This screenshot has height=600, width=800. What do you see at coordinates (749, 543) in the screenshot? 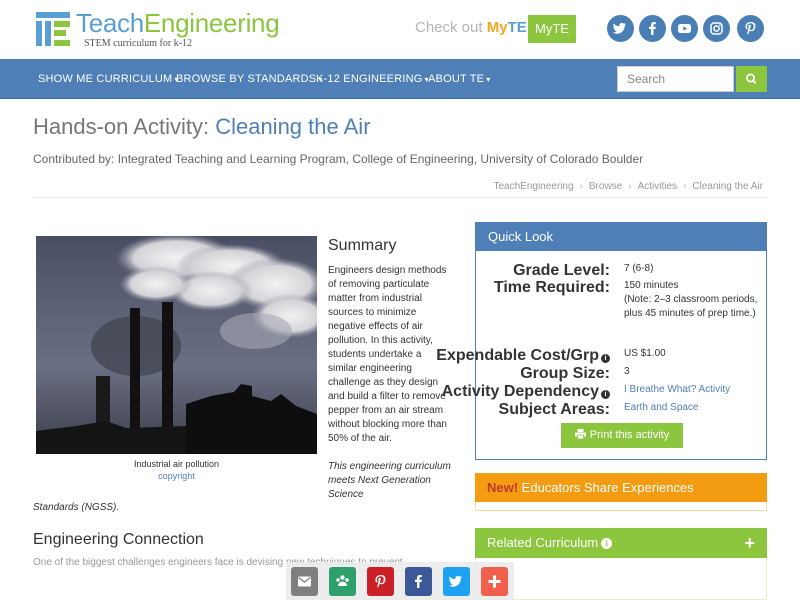
I see `expand-plus-icon: +` at bounding box center [749, 543].